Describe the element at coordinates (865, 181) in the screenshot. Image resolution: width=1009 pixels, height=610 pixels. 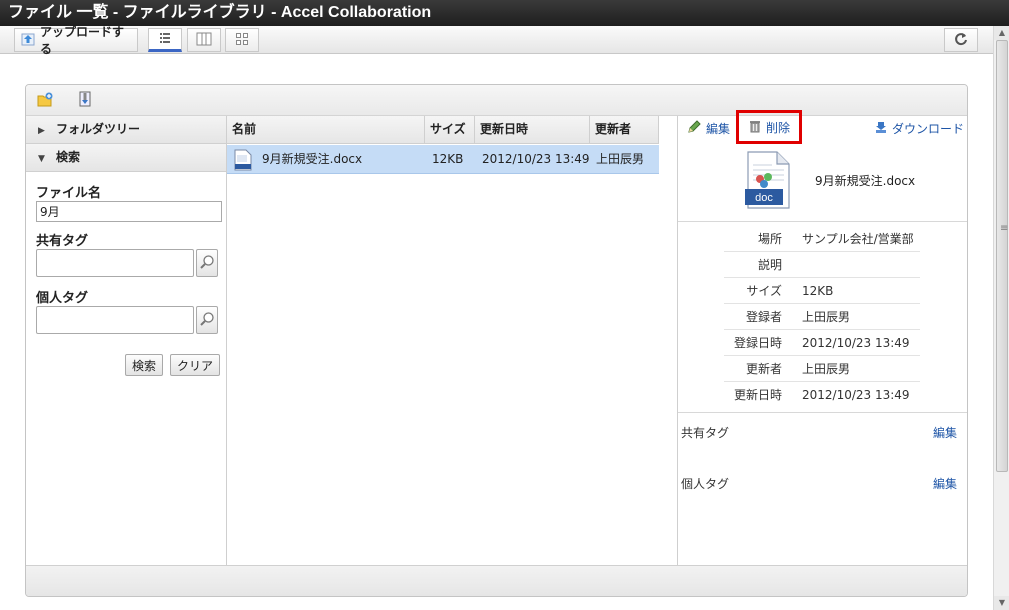
I see `detail-file-name: 9月新規受注.docx` at that location.